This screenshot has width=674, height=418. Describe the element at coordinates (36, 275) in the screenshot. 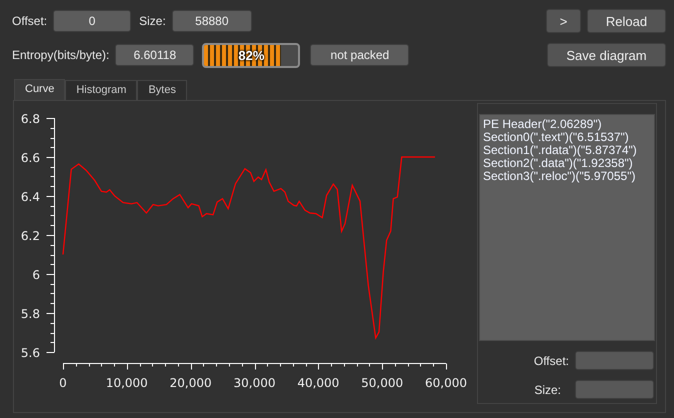

I see `tick-label: 6` at that location.